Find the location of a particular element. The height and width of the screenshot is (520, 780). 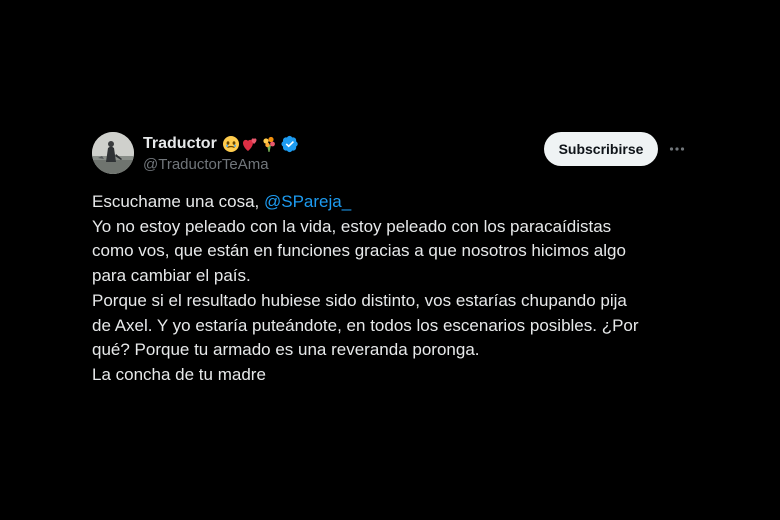

display-name: Traductor is located at coordinates (180, 144).